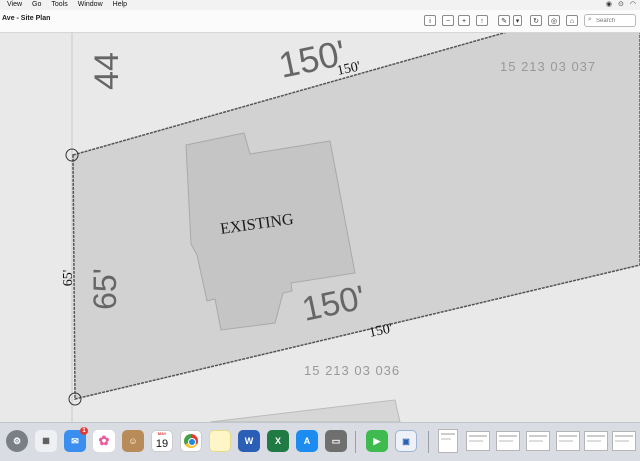 This screenshot has height=461, width=640. I want to click on wifi-icon: ◠, so click(633, 5).